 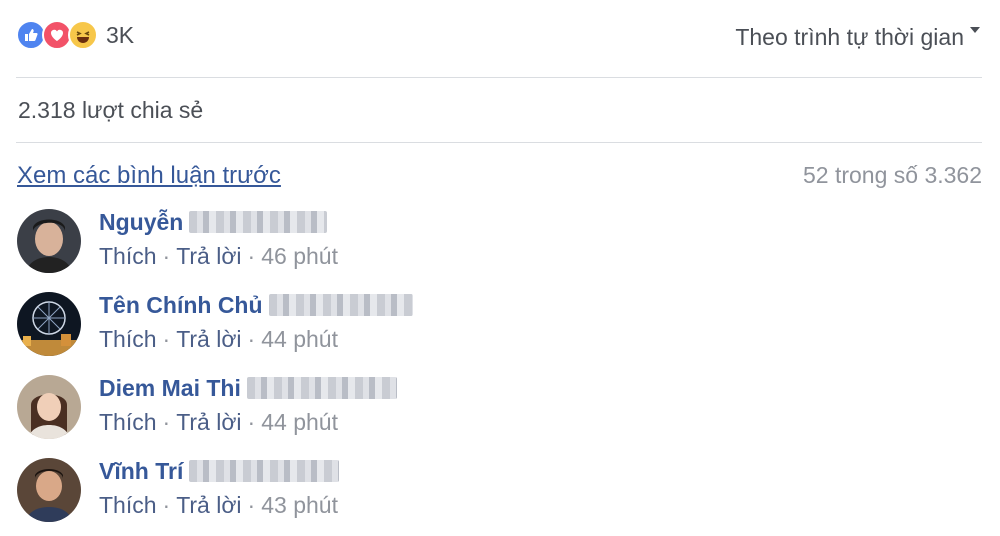 I want to click on comment-count: 52 trong số 3.362, so click(x=892, y=175).